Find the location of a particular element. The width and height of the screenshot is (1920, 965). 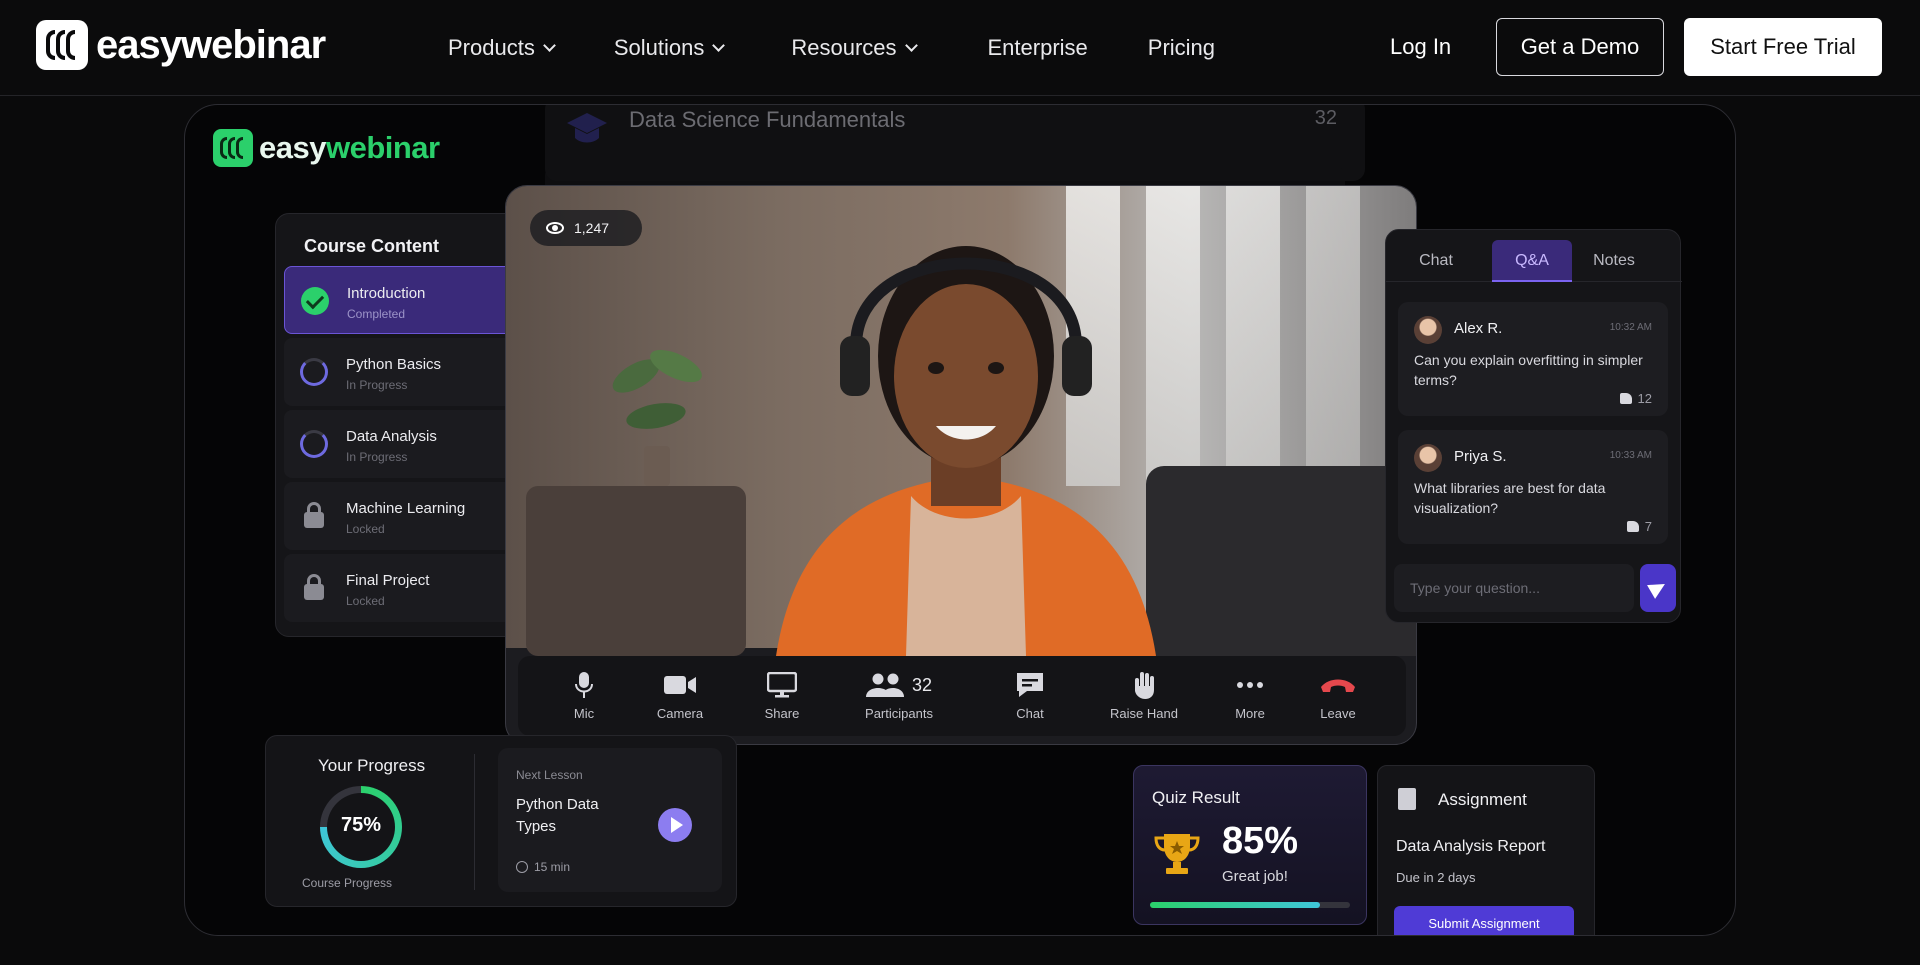

upvote-count: 12 is located at coordinates (1644, 398).